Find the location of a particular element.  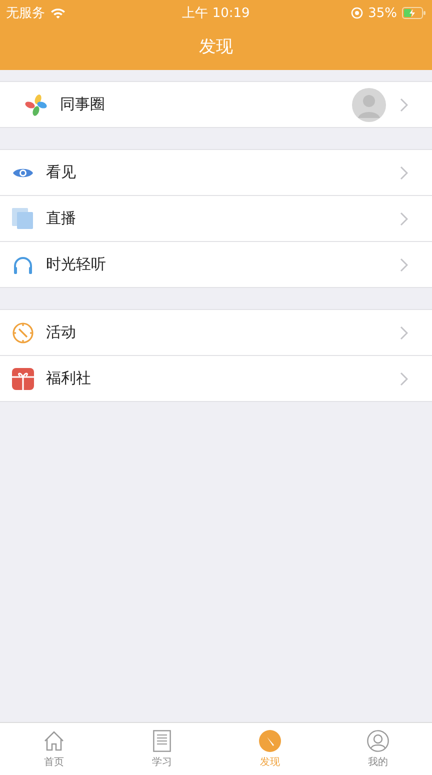

menu-item-label: 看见 is located at coordinates (61, 172).